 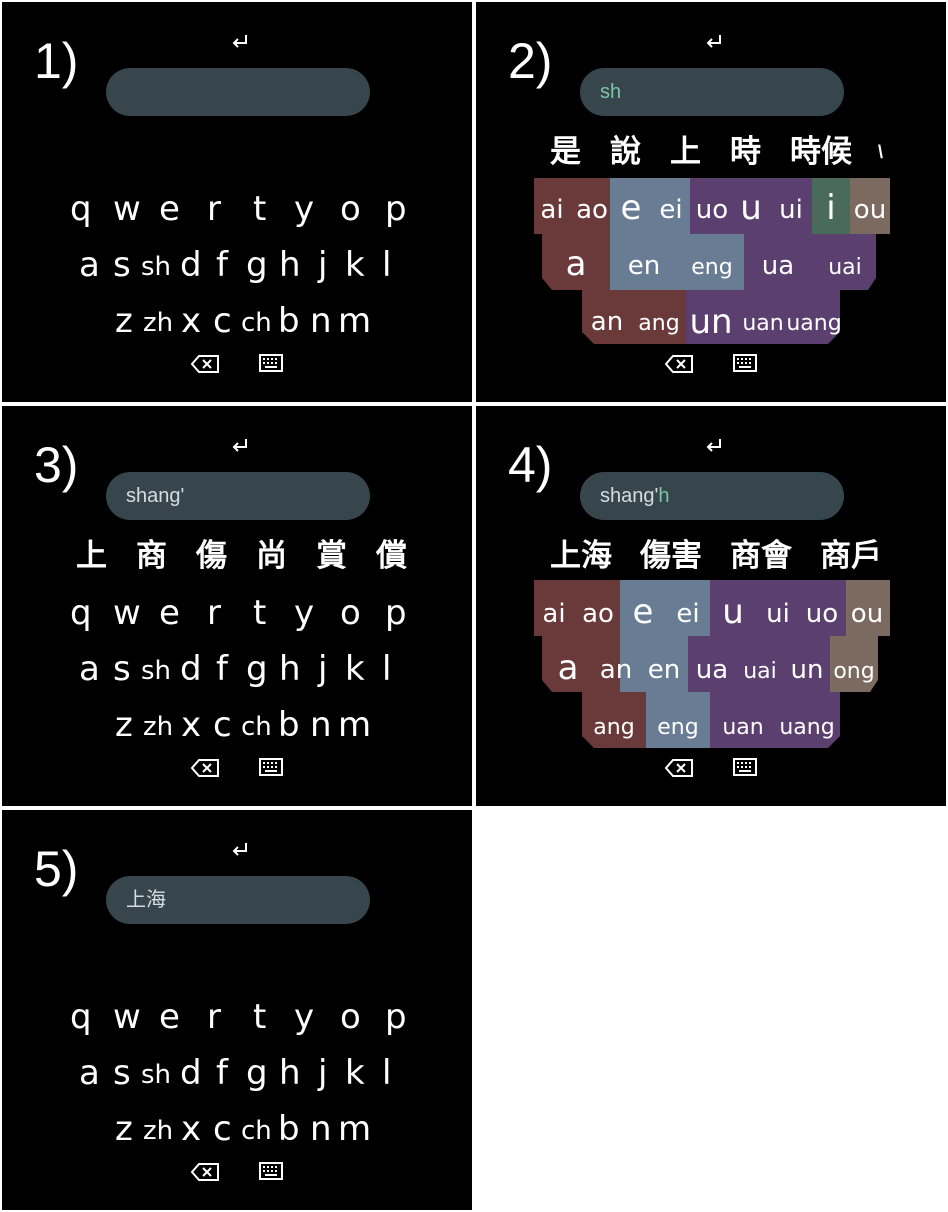 What do you see at coordinates (687, 614) in the screenshot?
I see `vowel-key-ei: ei` at bounding box center [687, 614].